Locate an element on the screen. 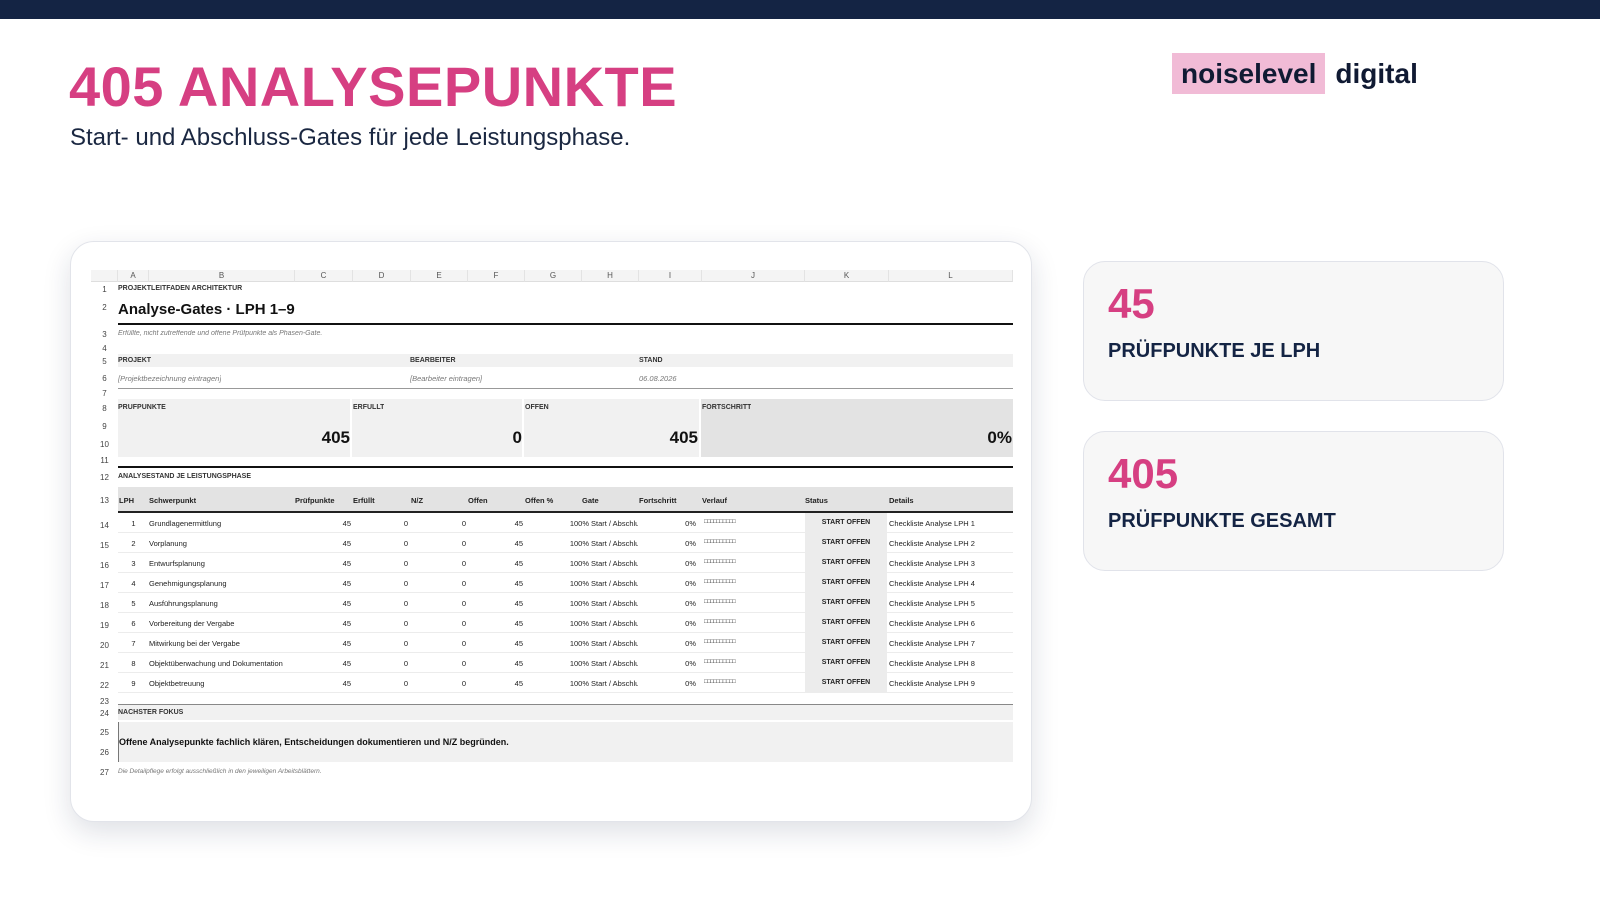 This screenshot has height=900, width=1600. row-number: 7 is located at coordinates (104, 393).